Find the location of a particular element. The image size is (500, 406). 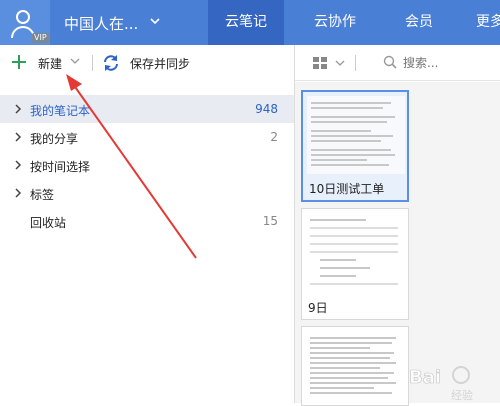

watermark-logo: Bai 经验 is located at coordinates (441, 384).